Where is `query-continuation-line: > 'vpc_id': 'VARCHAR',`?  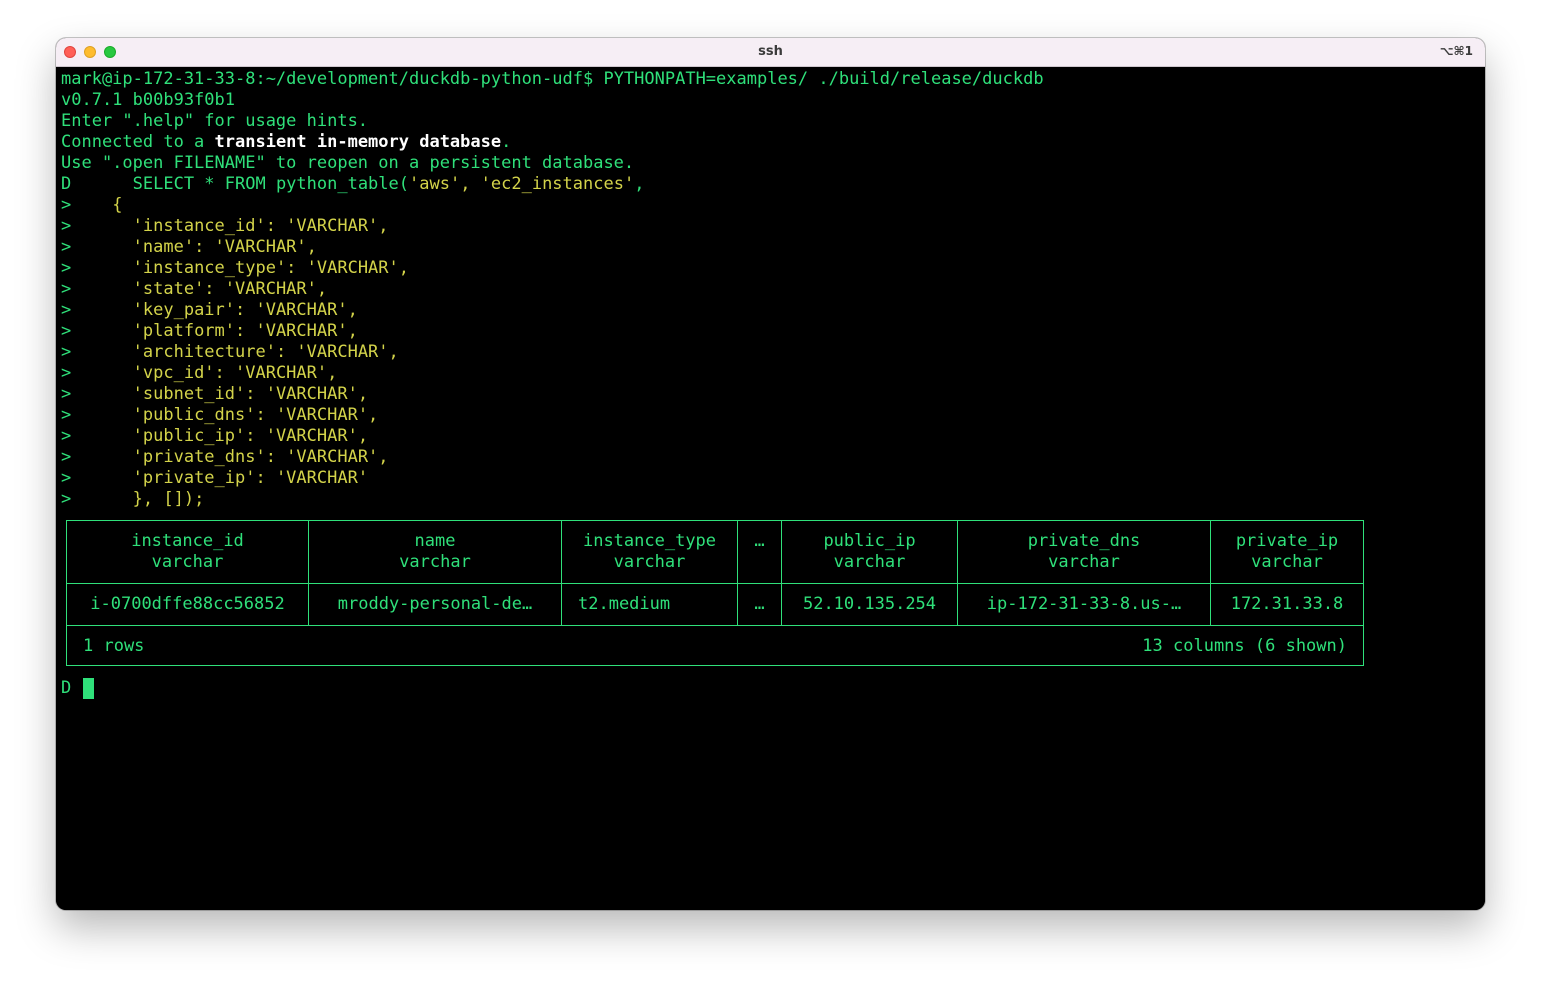
query-continuation-line: > 'vpc_id': 'VARCHAR', is located at coordinates (199, 373).